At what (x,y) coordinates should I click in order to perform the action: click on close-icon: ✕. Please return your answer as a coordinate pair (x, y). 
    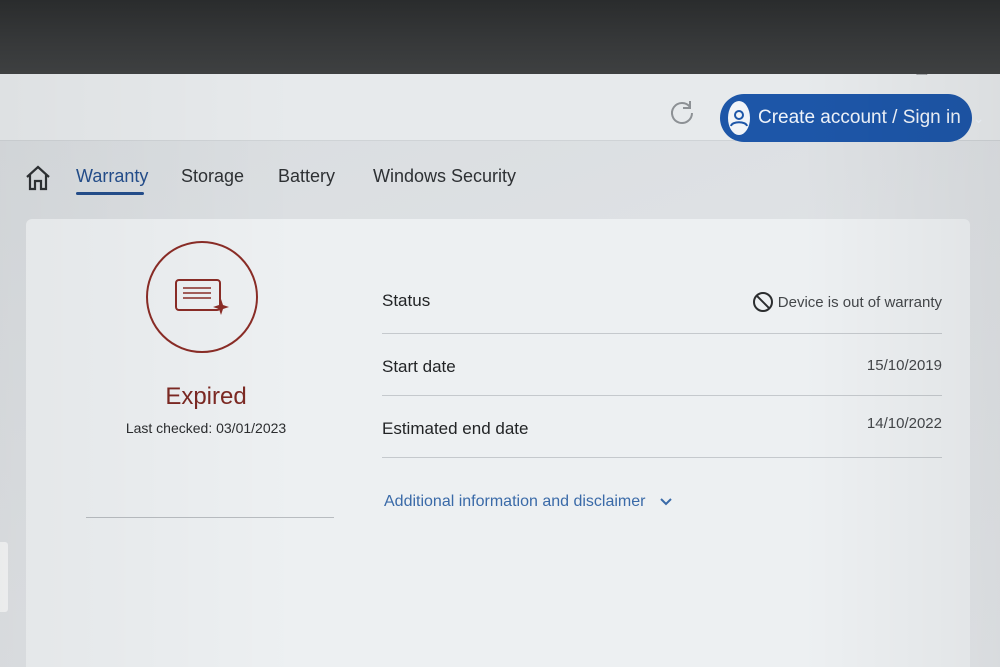
    Looking at the image, I should click on (974, 76).